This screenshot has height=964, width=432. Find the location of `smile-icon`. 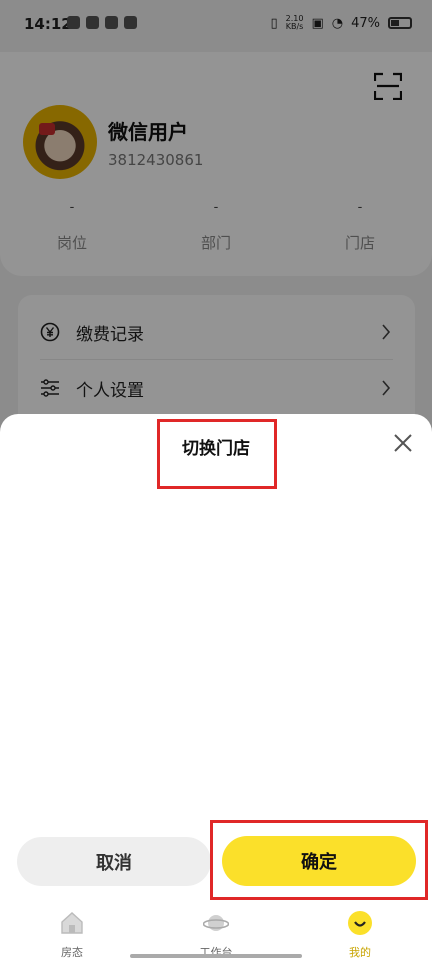

smile-icon is located at coordinates (360, 923).